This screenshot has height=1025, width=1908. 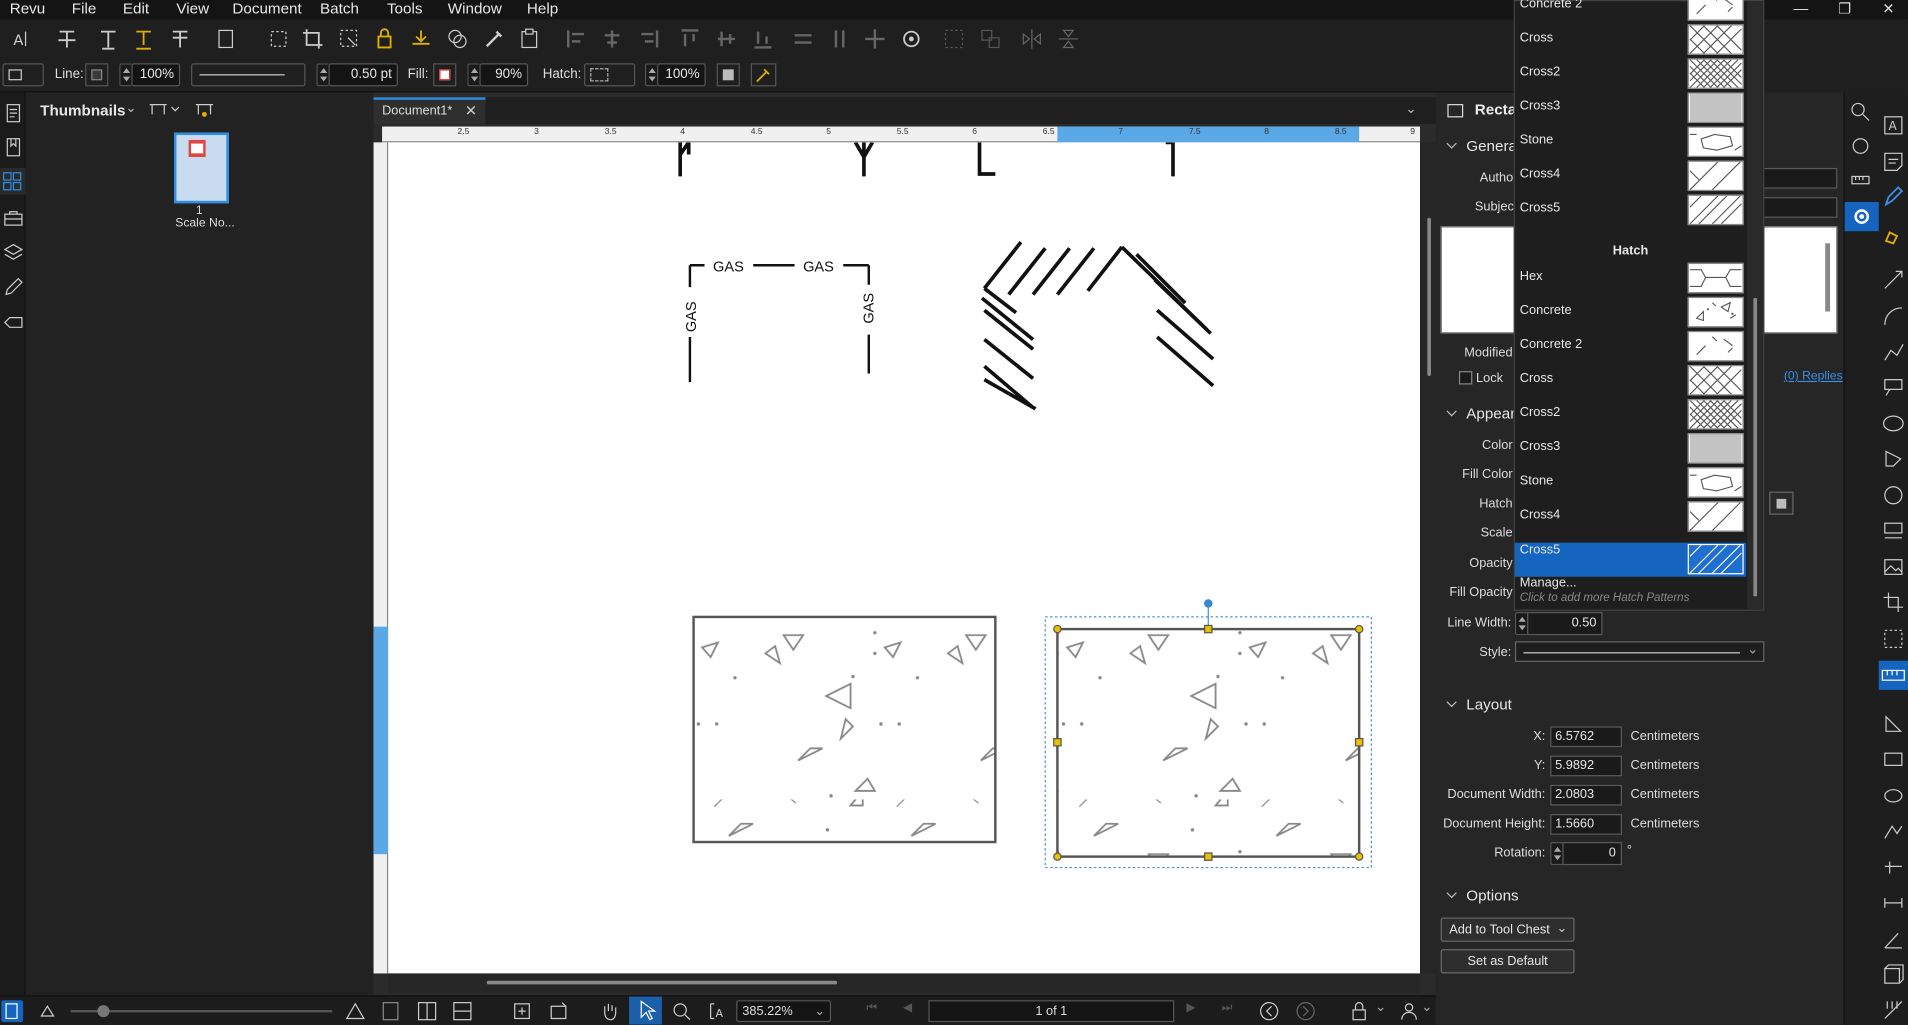 I want to click on move-icon, so click(x=874, y=39).